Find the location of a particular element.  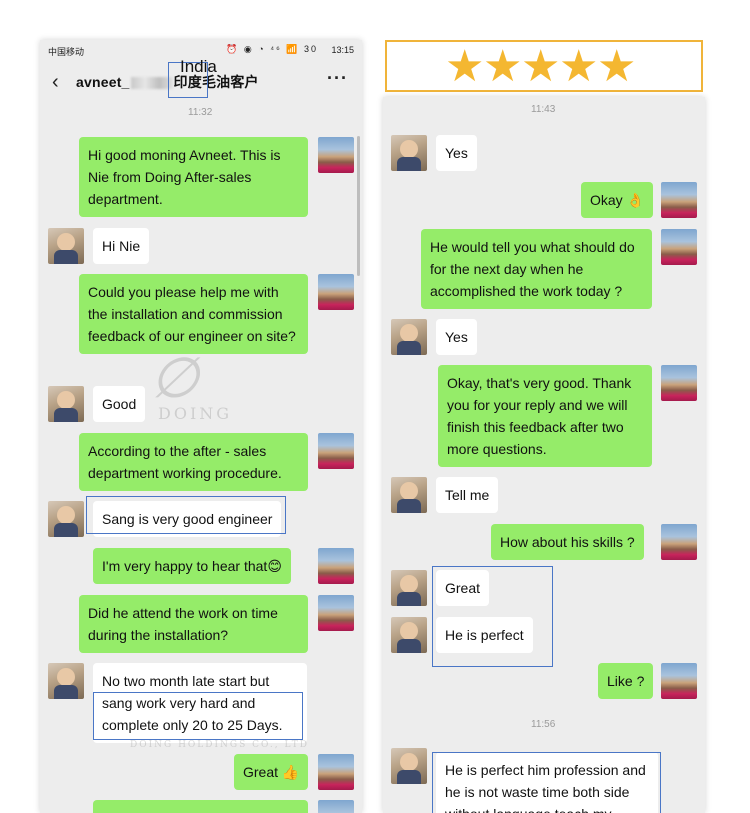

timestamp: 11:56 is located at coordinates (543, 724).